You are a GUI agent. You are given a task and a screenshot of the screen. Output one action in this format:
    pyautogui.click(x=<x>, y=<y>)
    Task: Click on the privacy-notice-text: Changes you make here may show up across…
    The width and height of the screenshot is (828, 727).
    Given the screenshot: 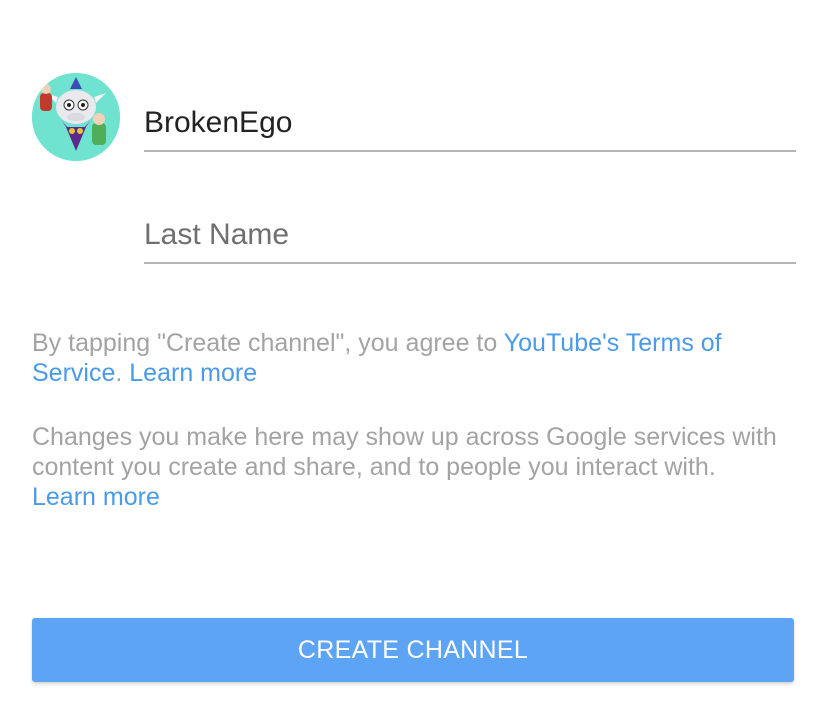 What is the action you would take?
    pyautogui.click(x=404, y=452)
    